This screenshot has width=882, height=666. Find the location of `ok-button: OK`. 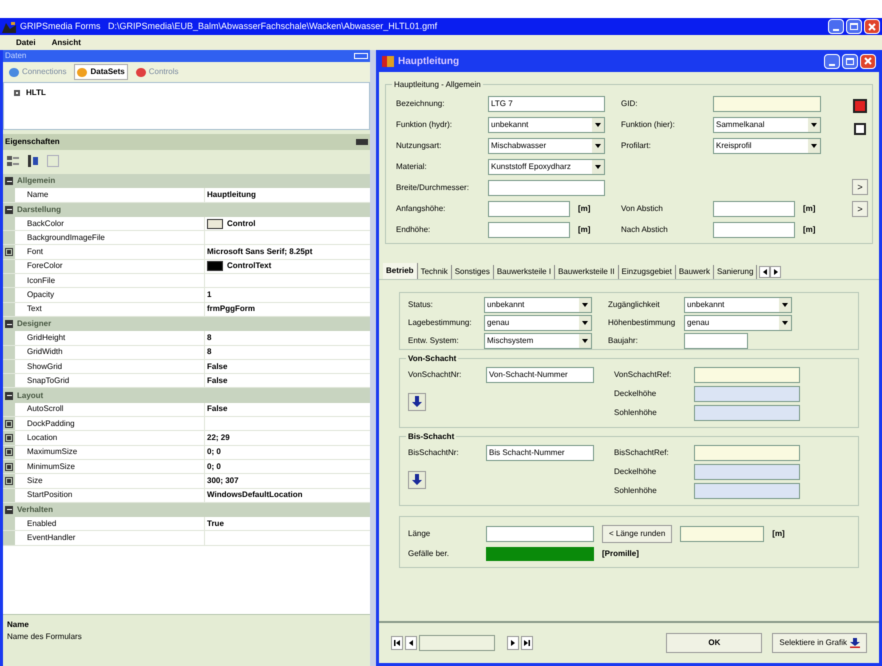

ok-button: OK is located at coordinates (714, 643).